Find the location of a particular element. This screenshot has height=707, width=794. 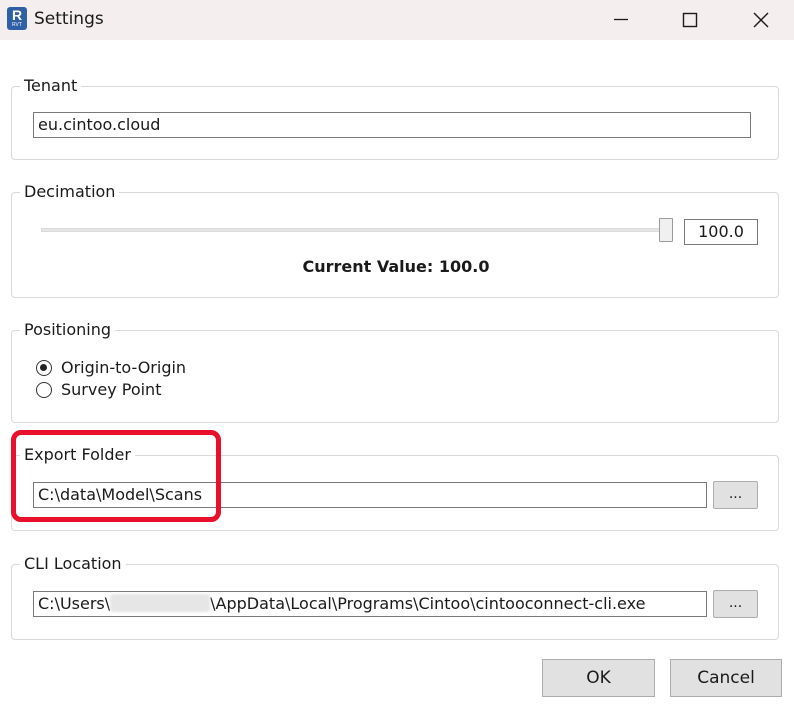

tenant-label: Tenant is located at coordinates (51, 86).